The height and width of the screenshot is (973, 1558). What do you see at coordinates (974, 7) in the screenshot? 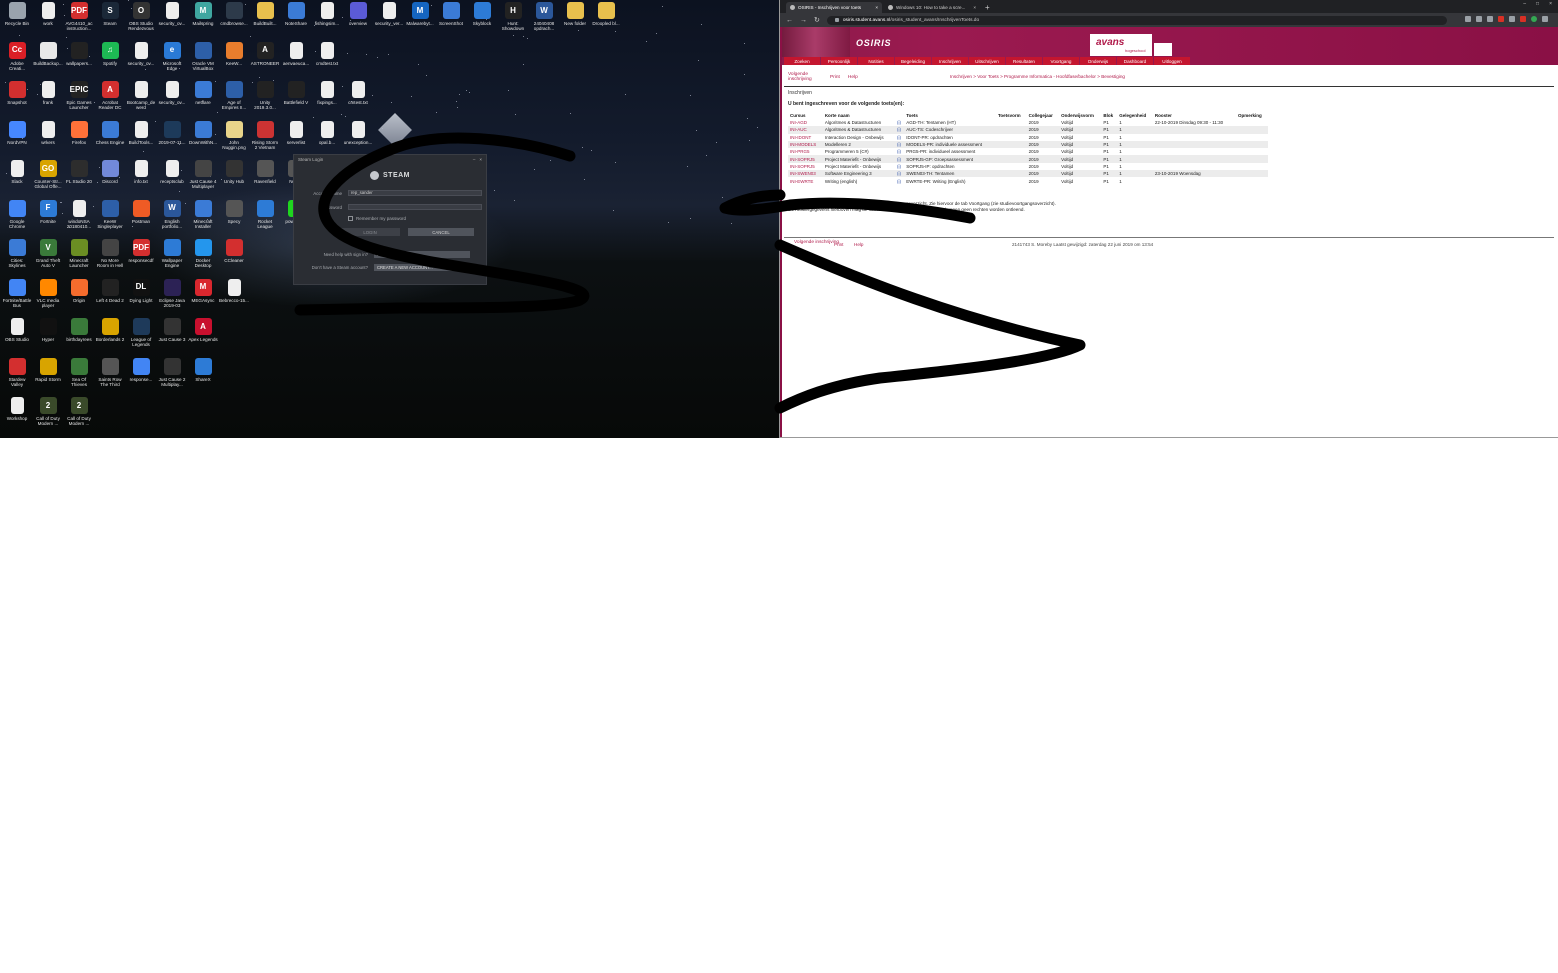
I see `tab-close-icon: ×` at bounding box center [974, 7].